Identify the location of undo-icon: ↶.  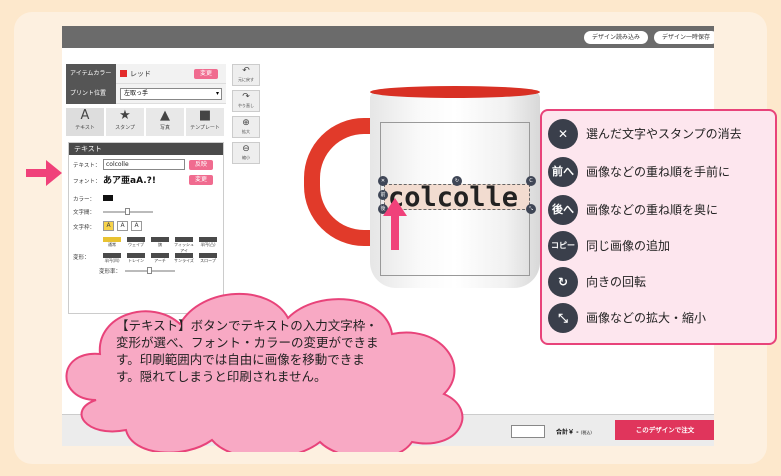
(246, 71).